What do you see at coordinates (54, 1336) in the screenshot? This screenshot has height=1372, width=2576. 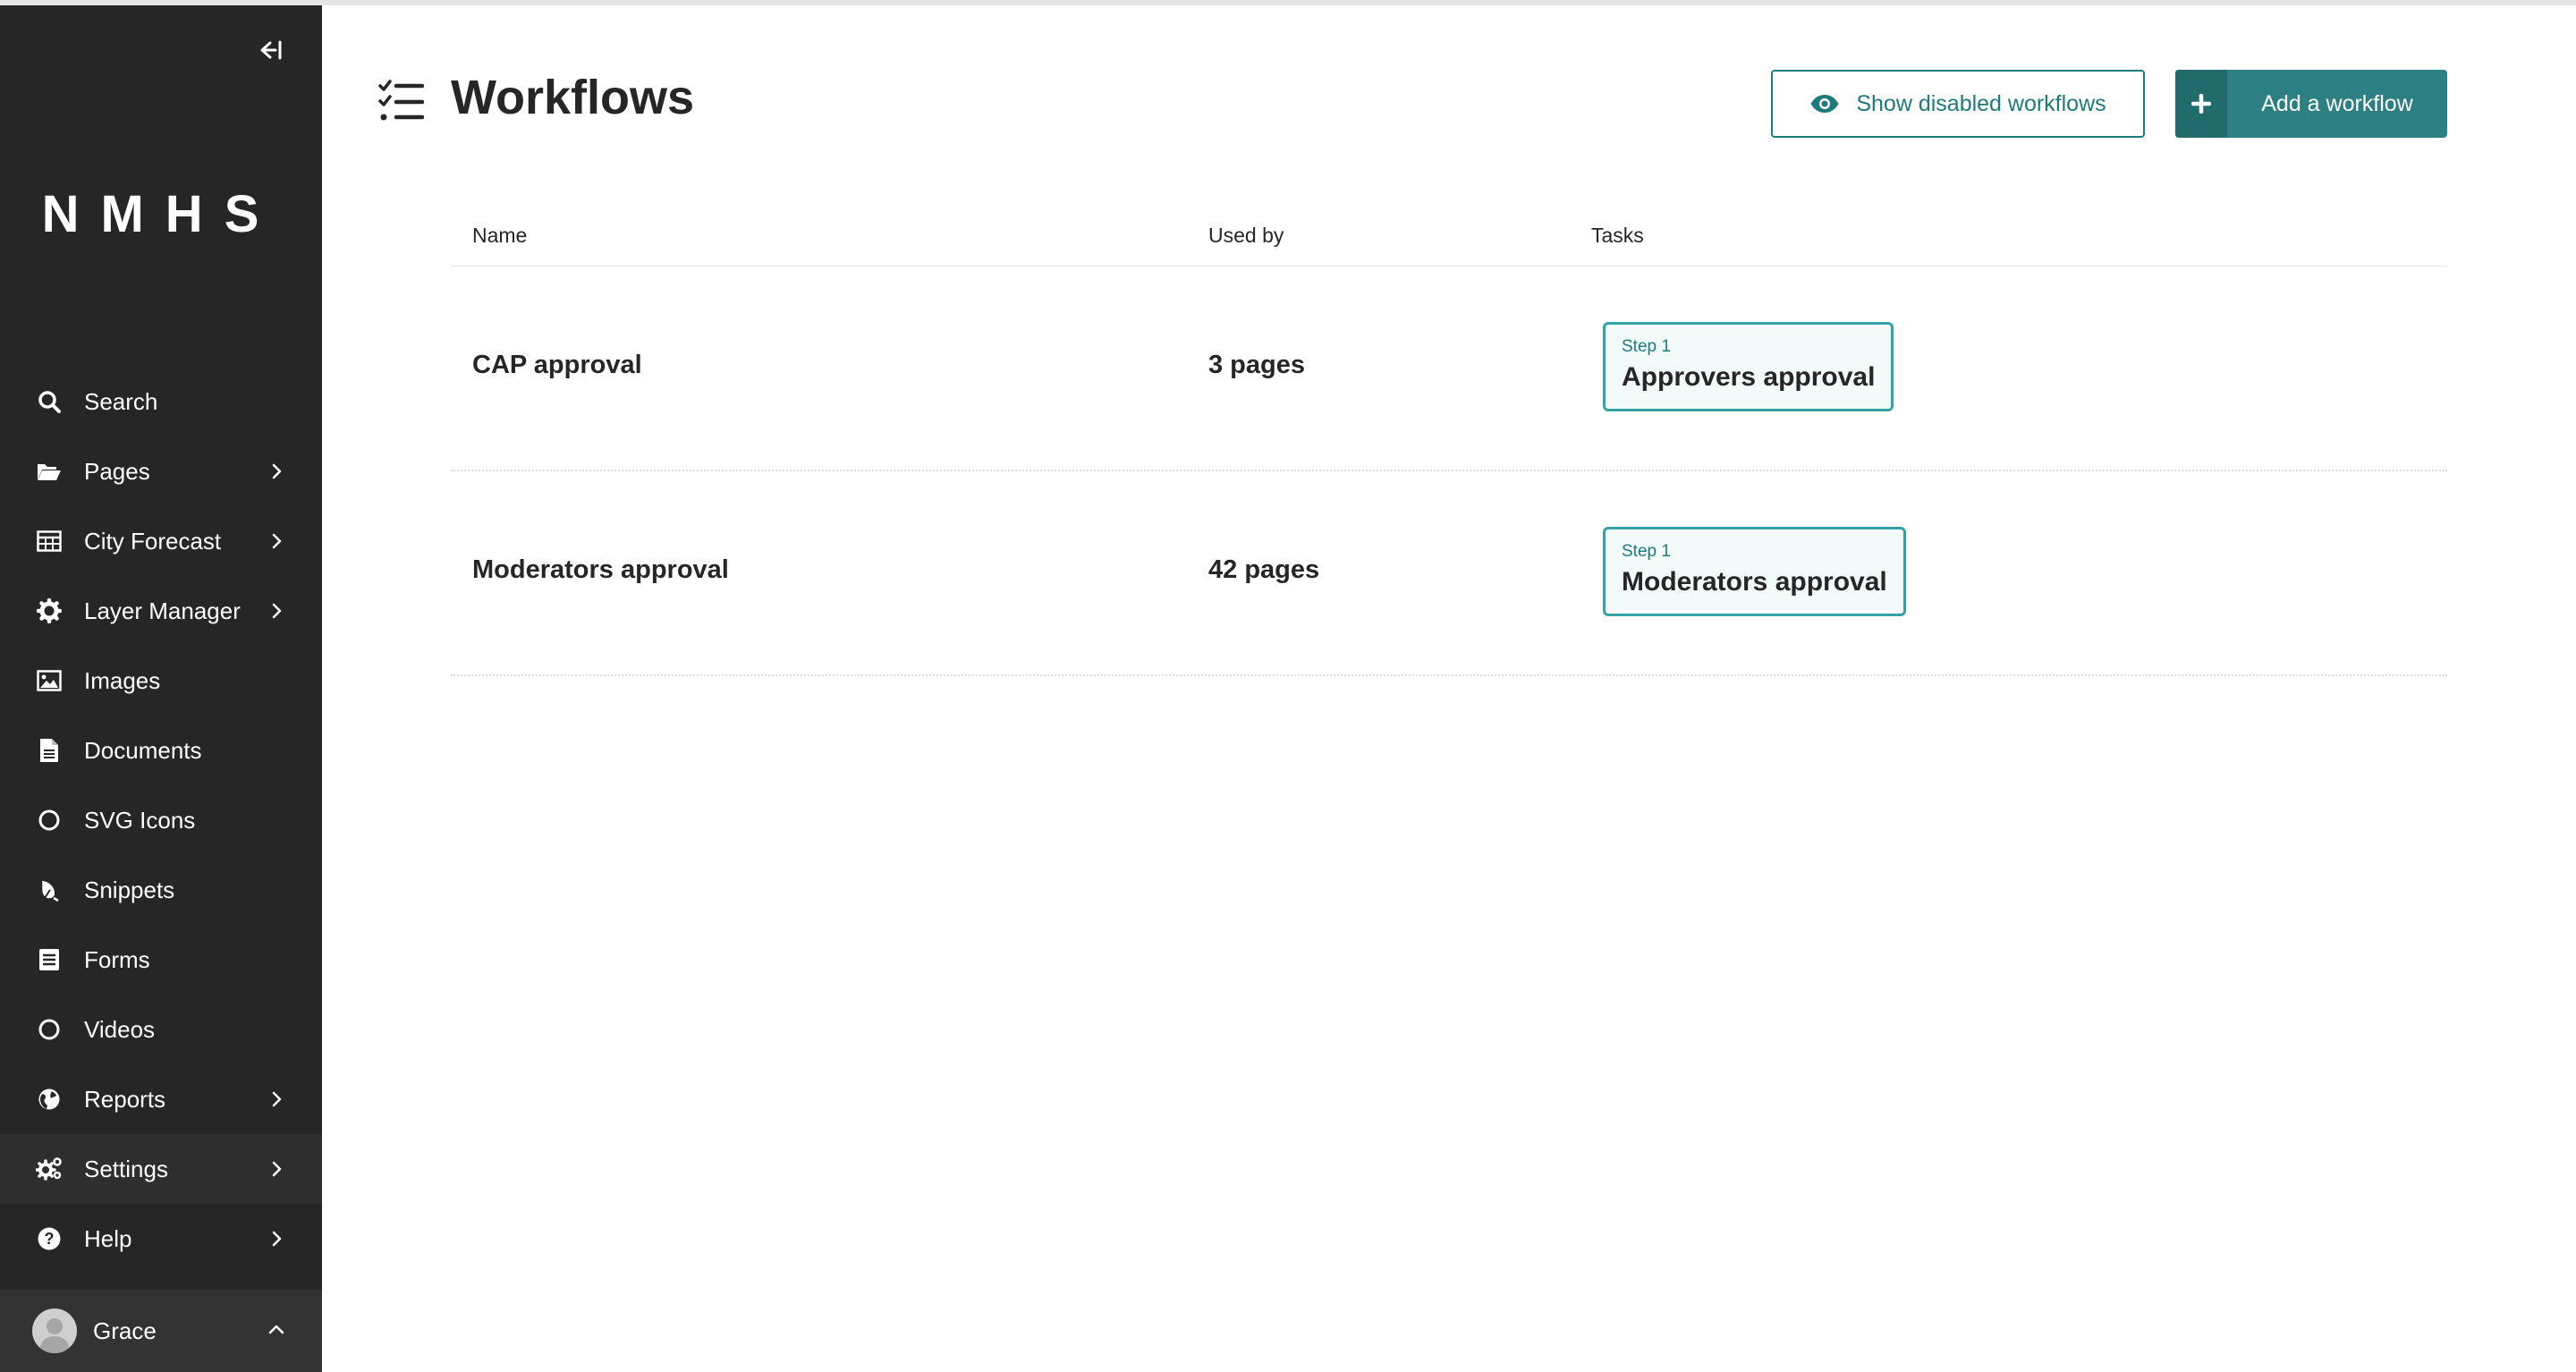 I see `user-silhouette-icon` at bounding box center [54, 1336].